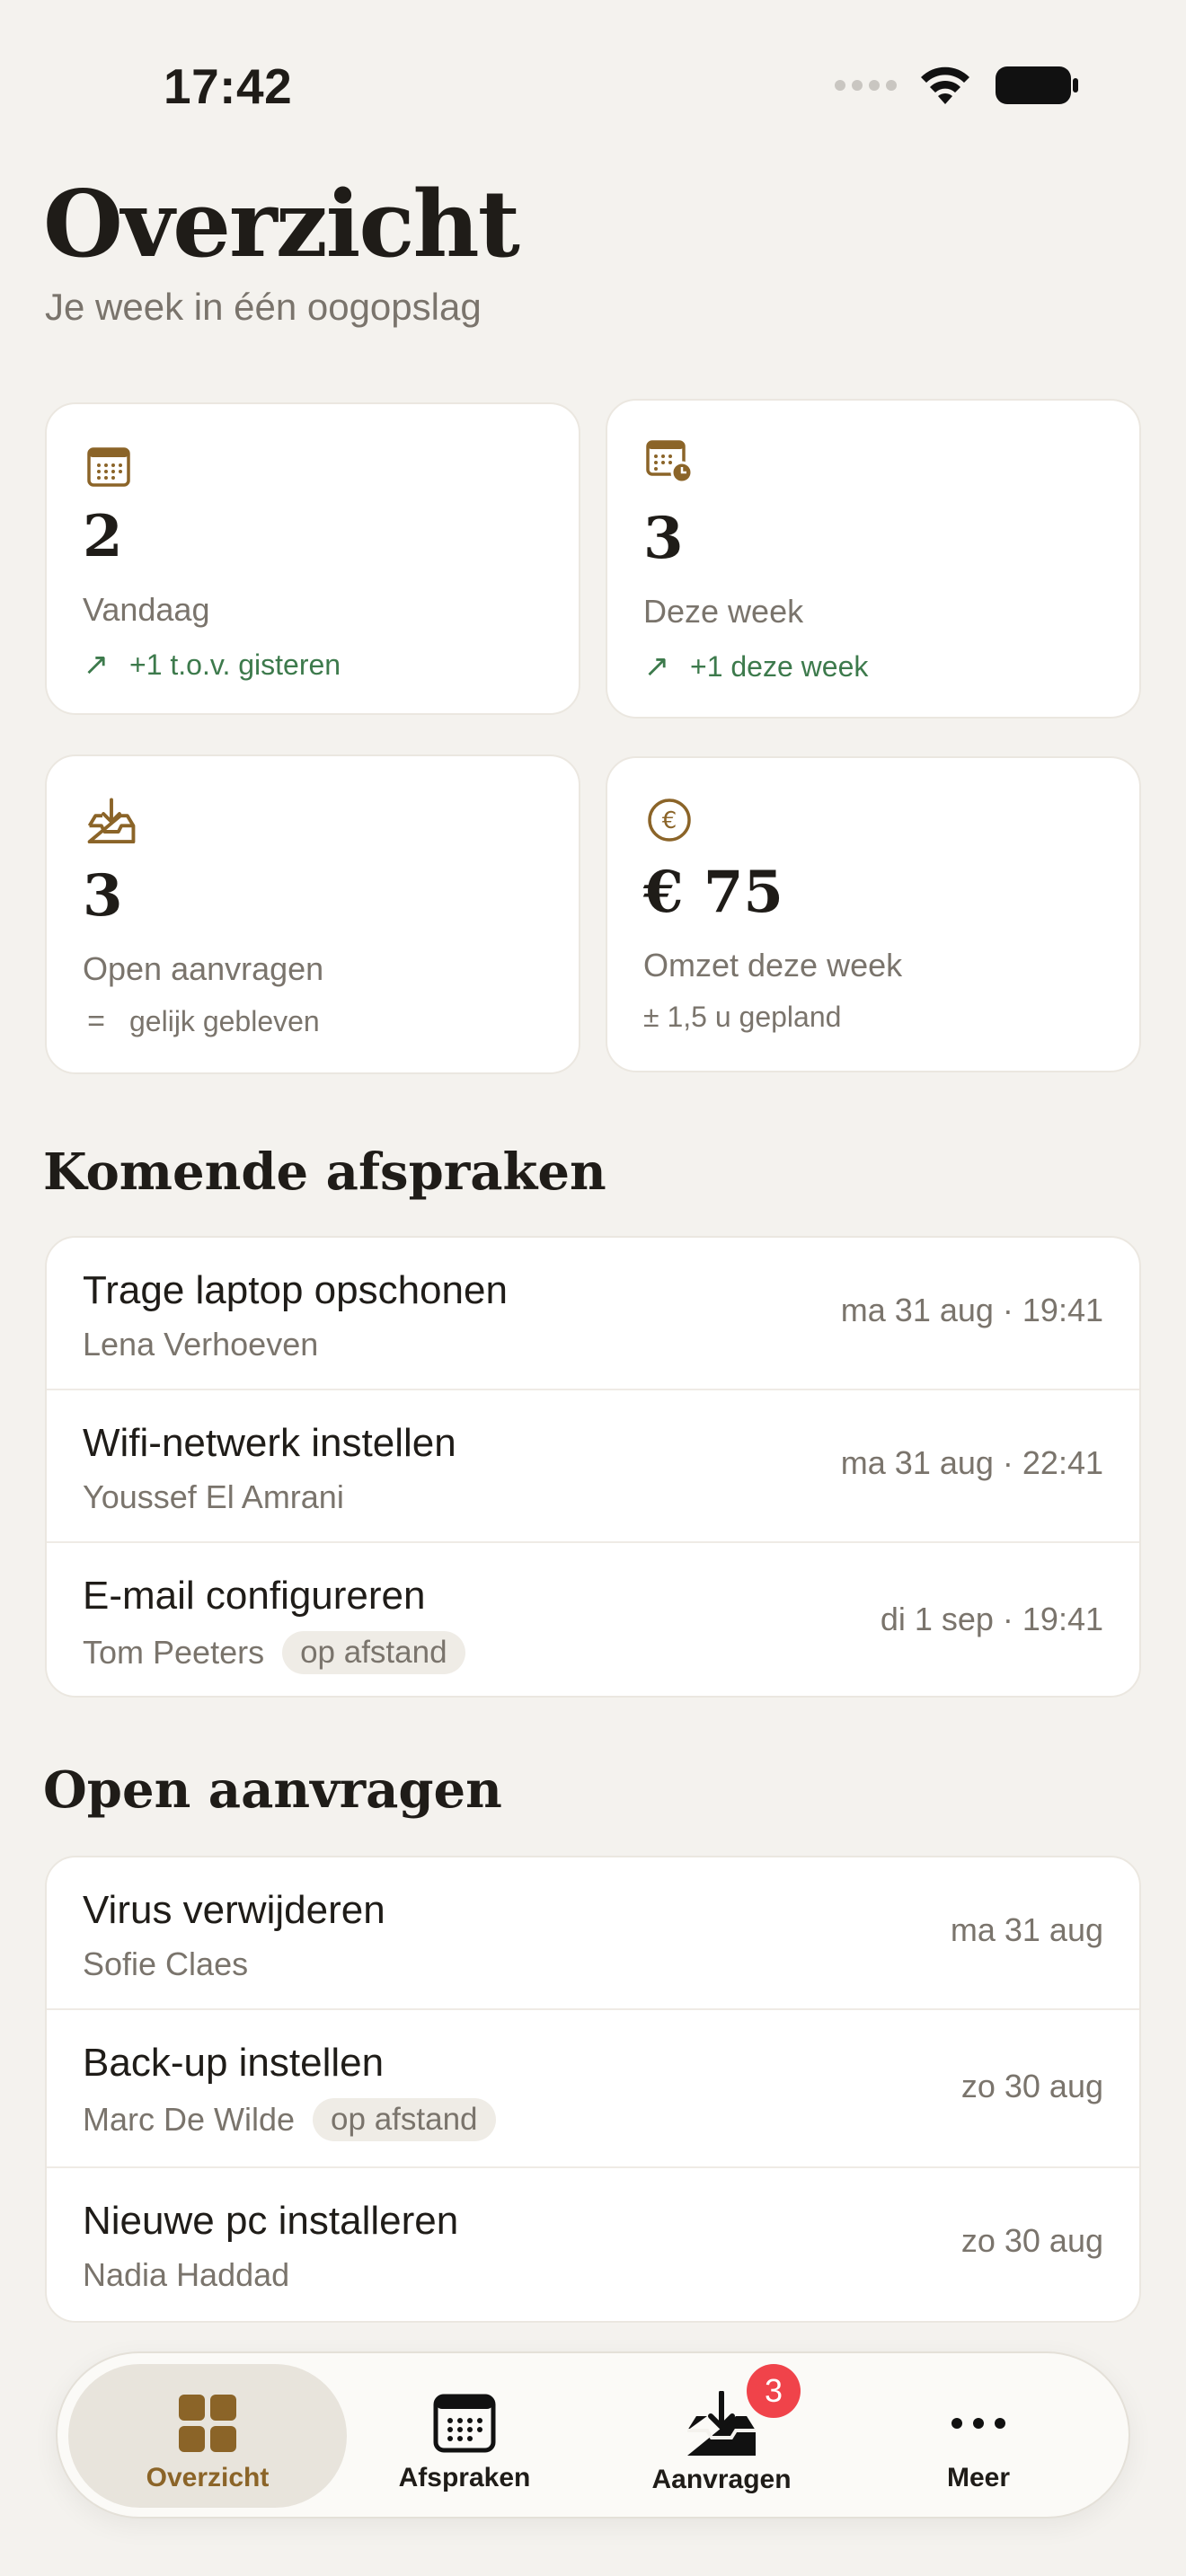 The image size is (1186, 2576). Describe the element at coordinates (146, 609) in the screenshot. I see `stat-label: Vandaag` at that location.